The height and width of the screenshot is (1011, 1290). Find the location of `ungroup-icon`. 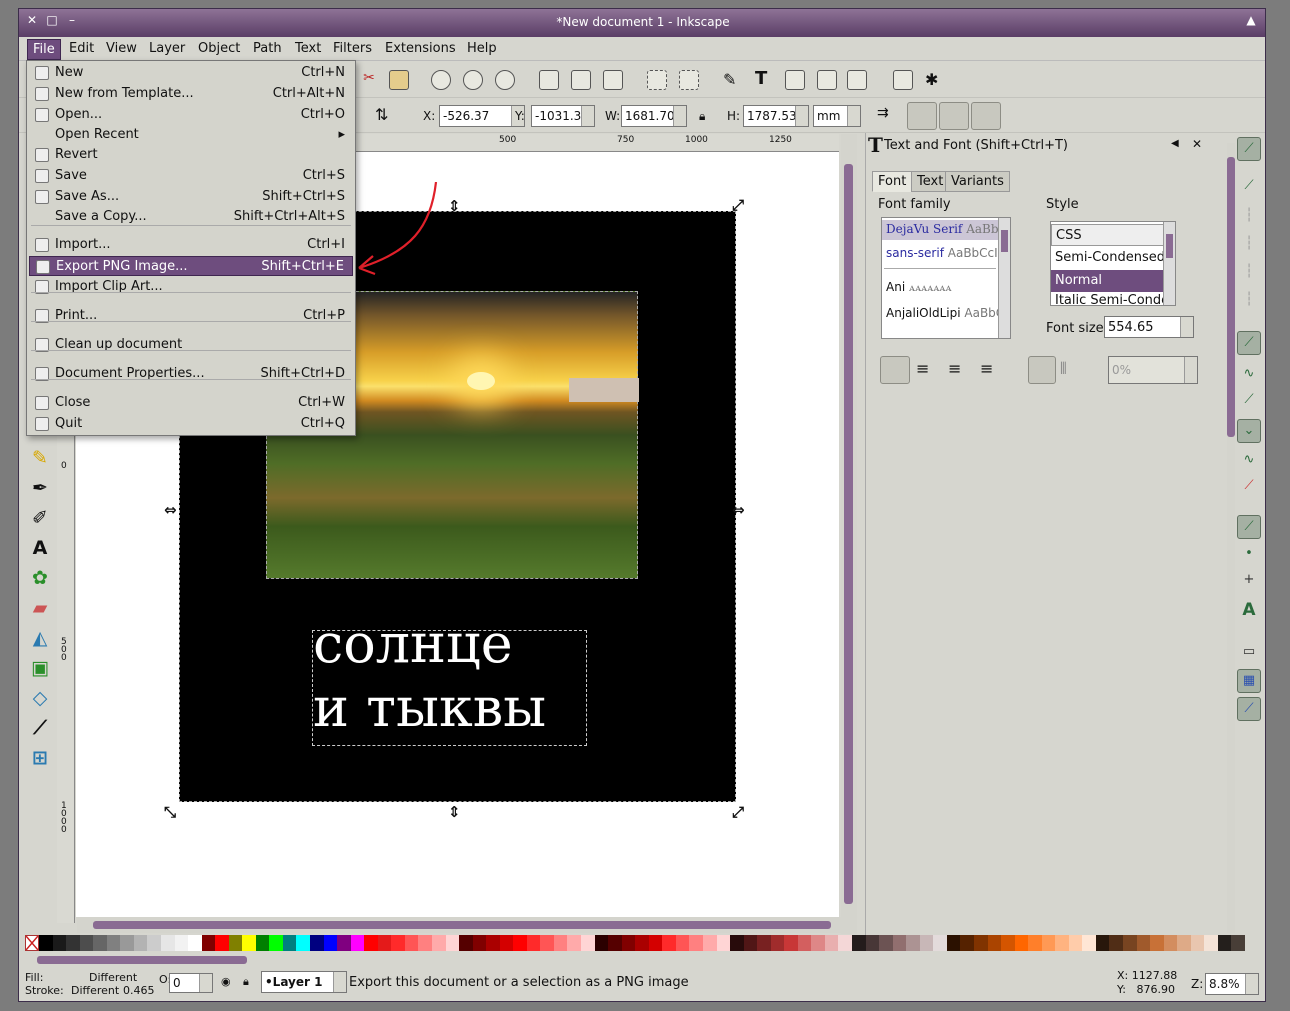

ungroup-icon is located at coordinates (689, 80).